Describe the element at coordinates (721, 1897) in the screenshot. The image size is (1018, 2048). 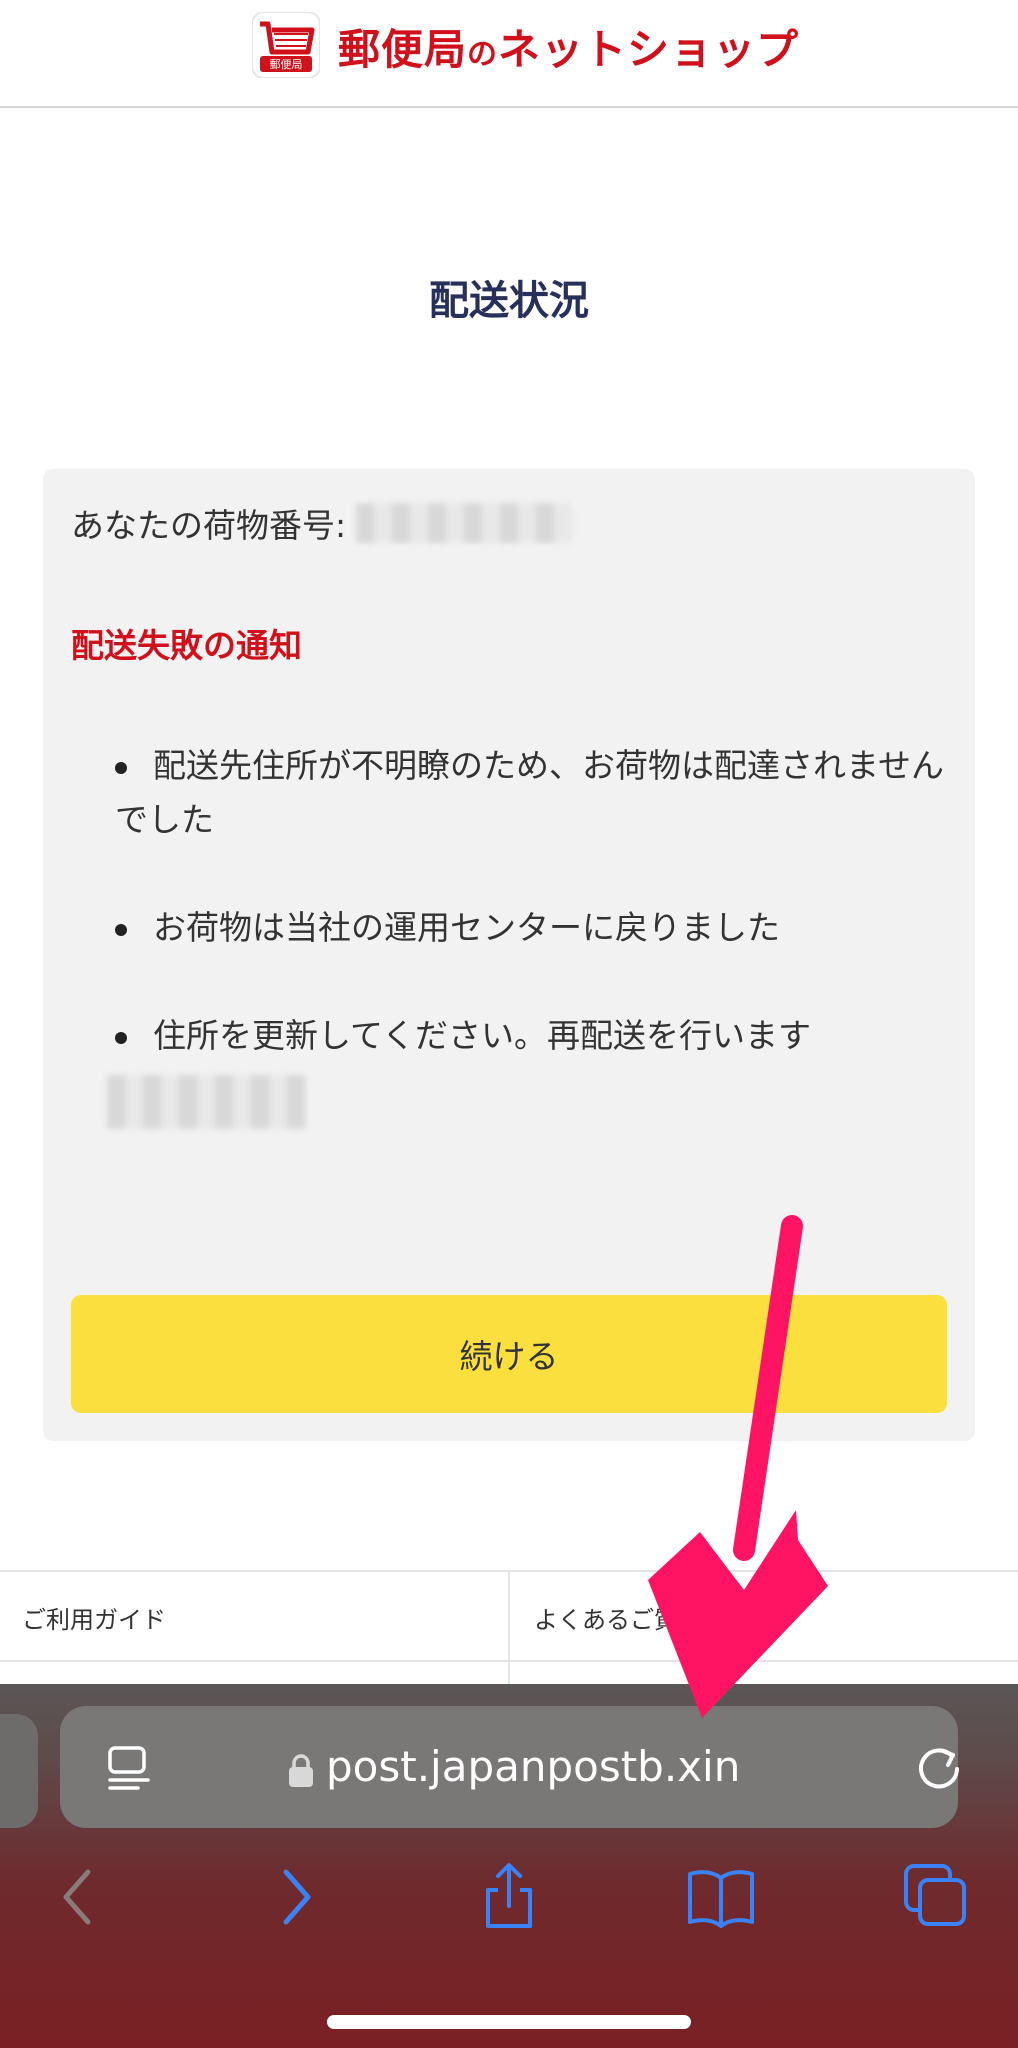
I see `bookmarks-icon` at that location.